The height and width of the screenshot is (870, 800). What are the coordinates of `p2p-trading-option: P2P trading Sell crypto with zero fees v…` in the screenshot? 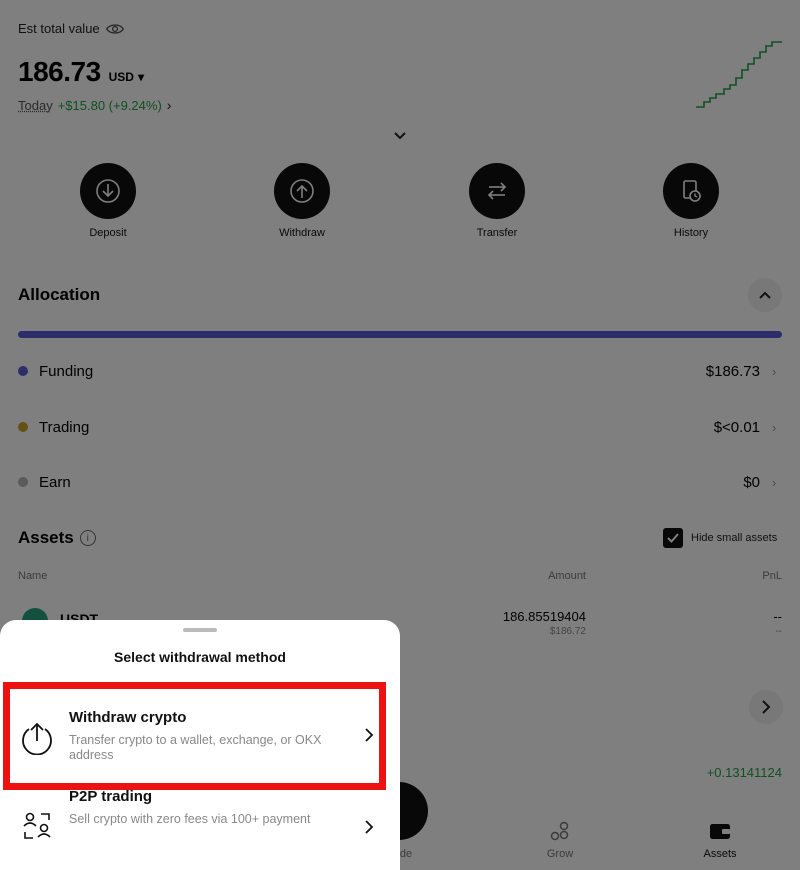 It's located at (200, 829).